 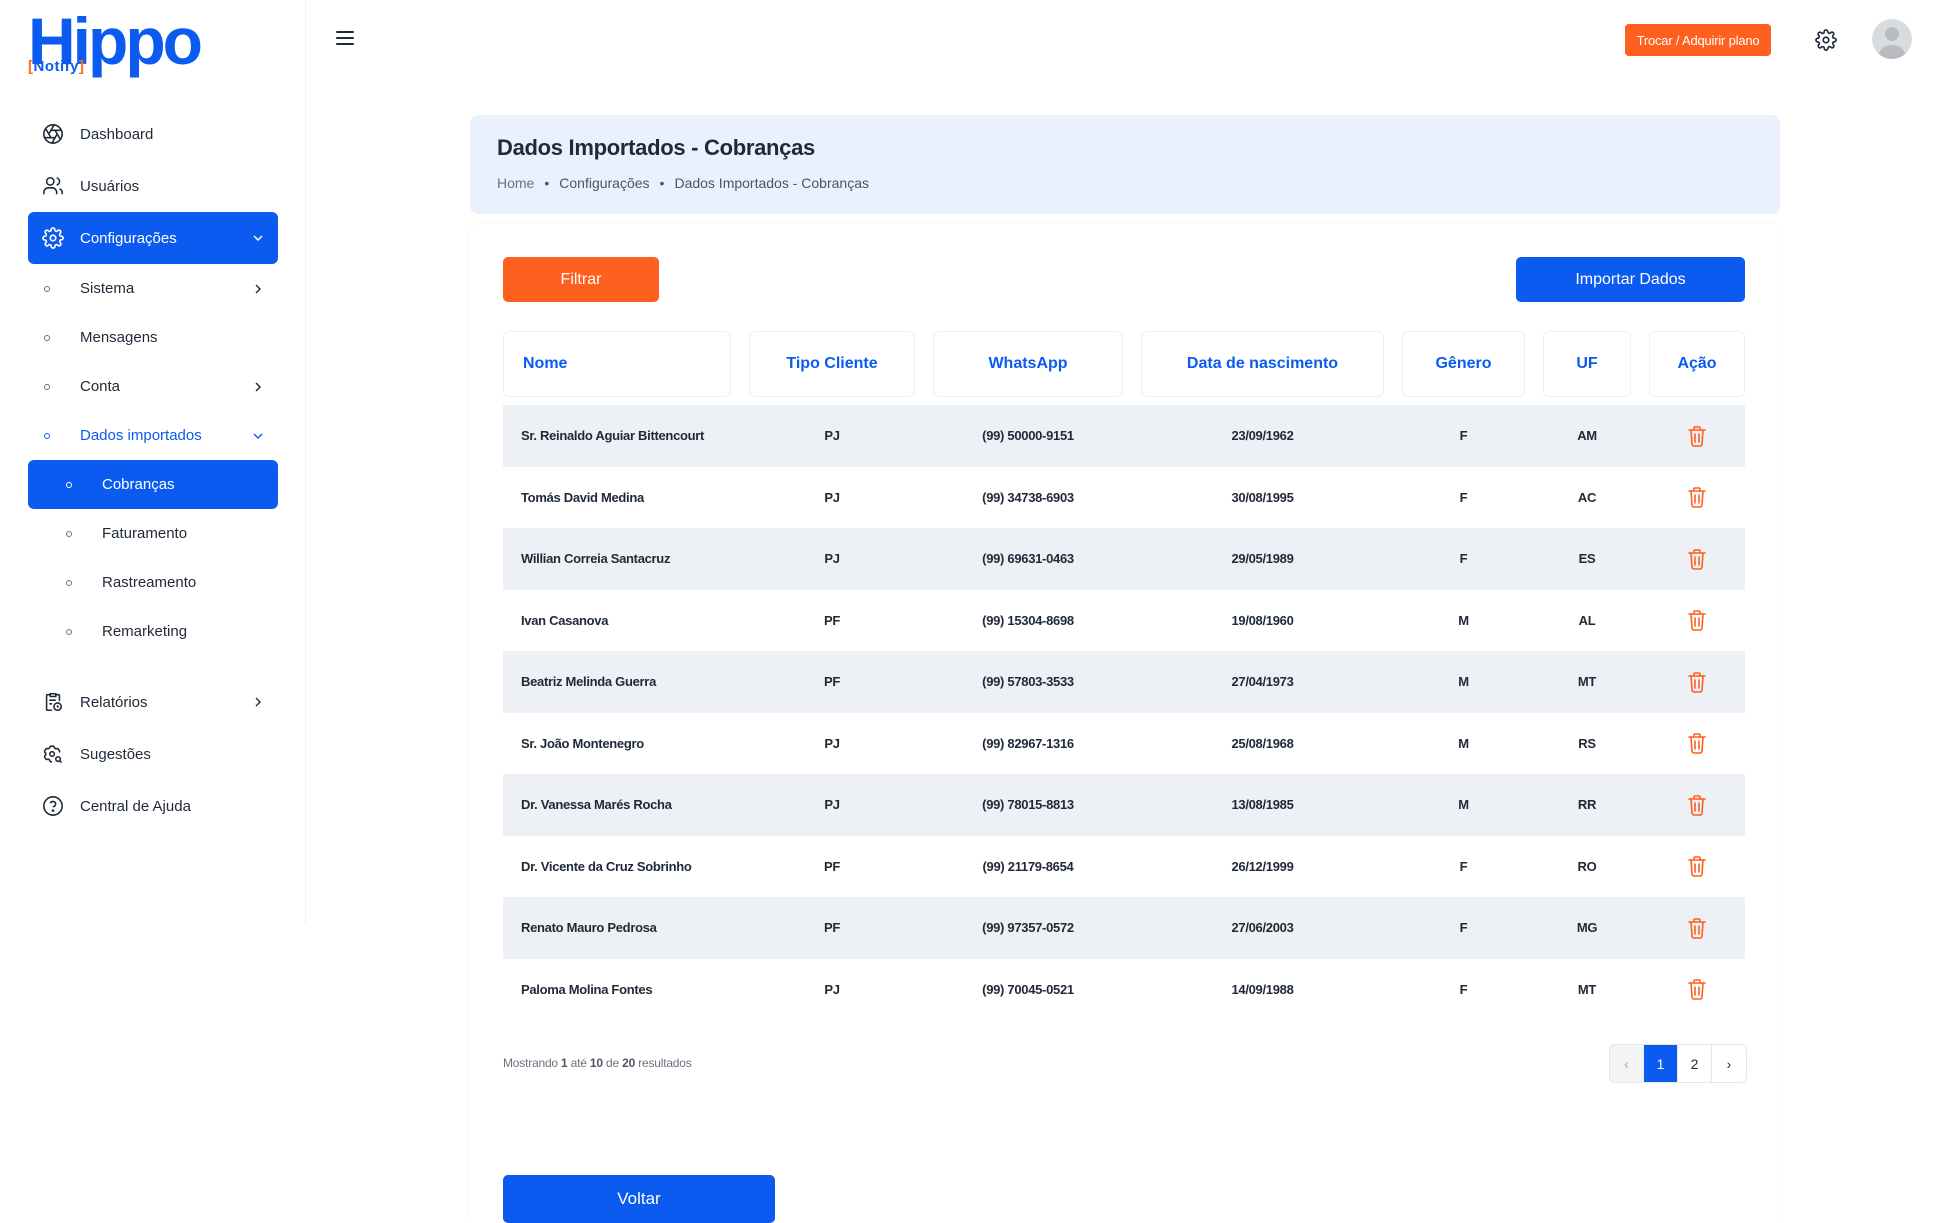 What do you see at coordinates (56, 66) in the screenshot?
I see `logo-subtitle: [Notify]` at bounding box center [56, 66].